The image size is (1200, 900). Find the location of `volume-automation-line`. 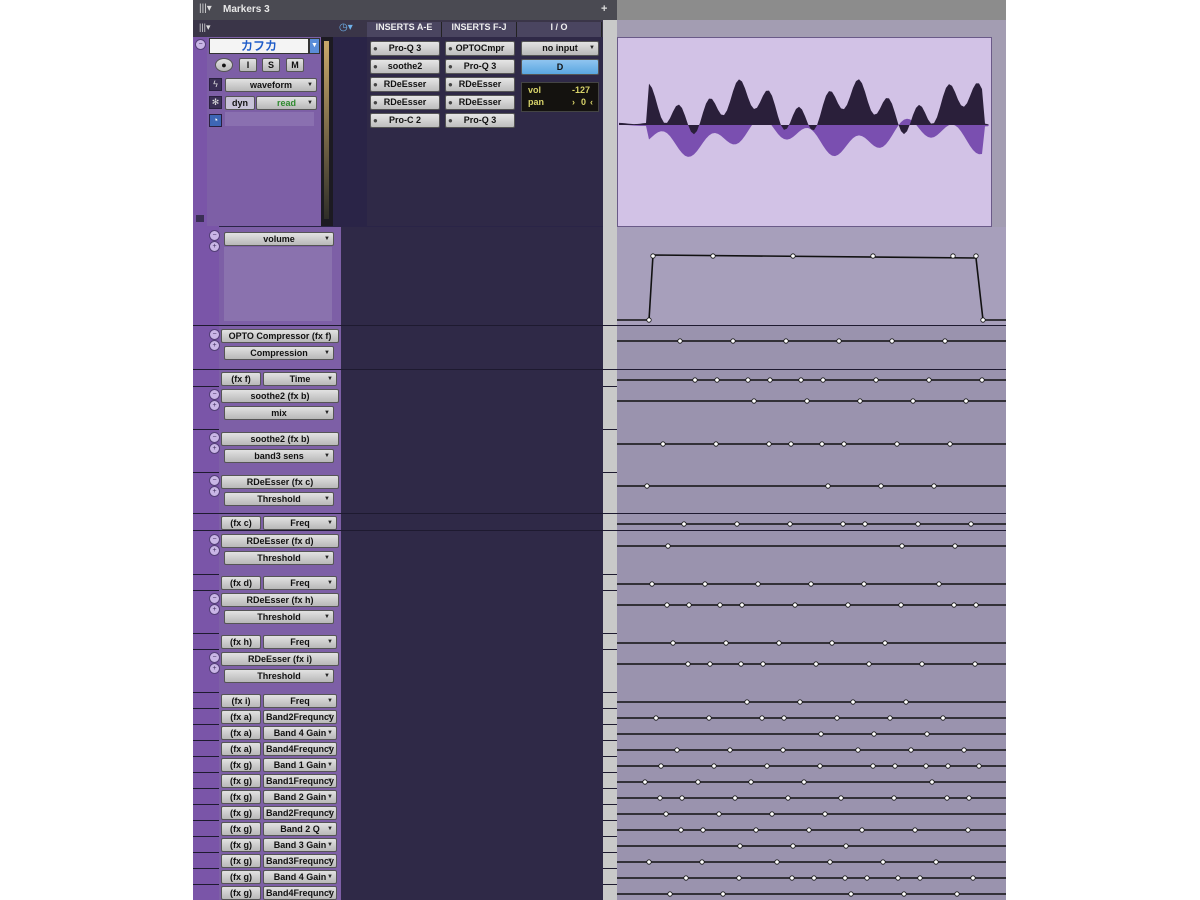

volume-automation-line is located at coordinates (811, 287).